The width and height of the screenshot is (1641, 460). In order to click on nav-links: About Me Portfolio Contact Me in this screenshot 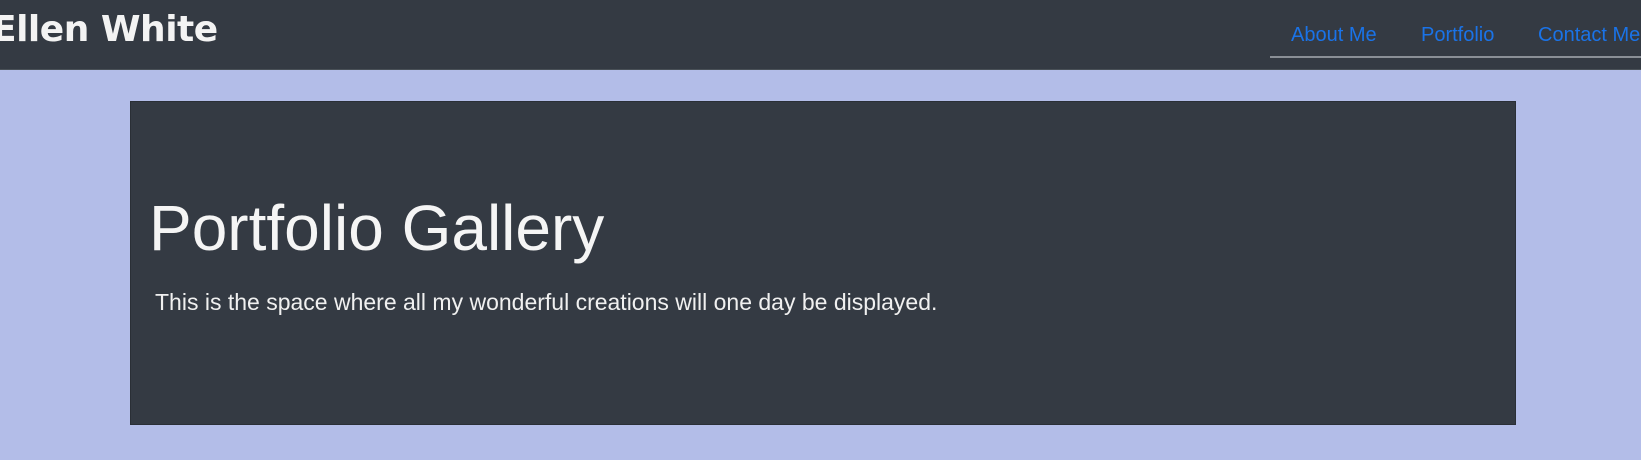, I will do `click(1455, 38)`.